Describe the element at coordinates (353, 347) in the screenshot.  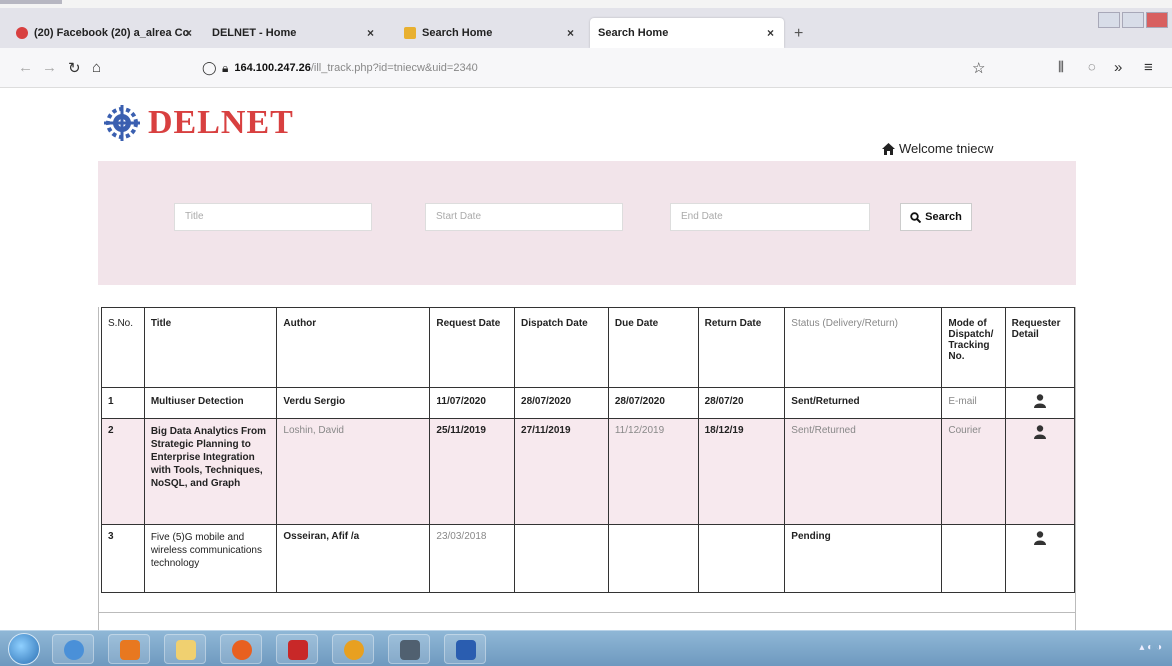
I see `header-author: Author` at that location.